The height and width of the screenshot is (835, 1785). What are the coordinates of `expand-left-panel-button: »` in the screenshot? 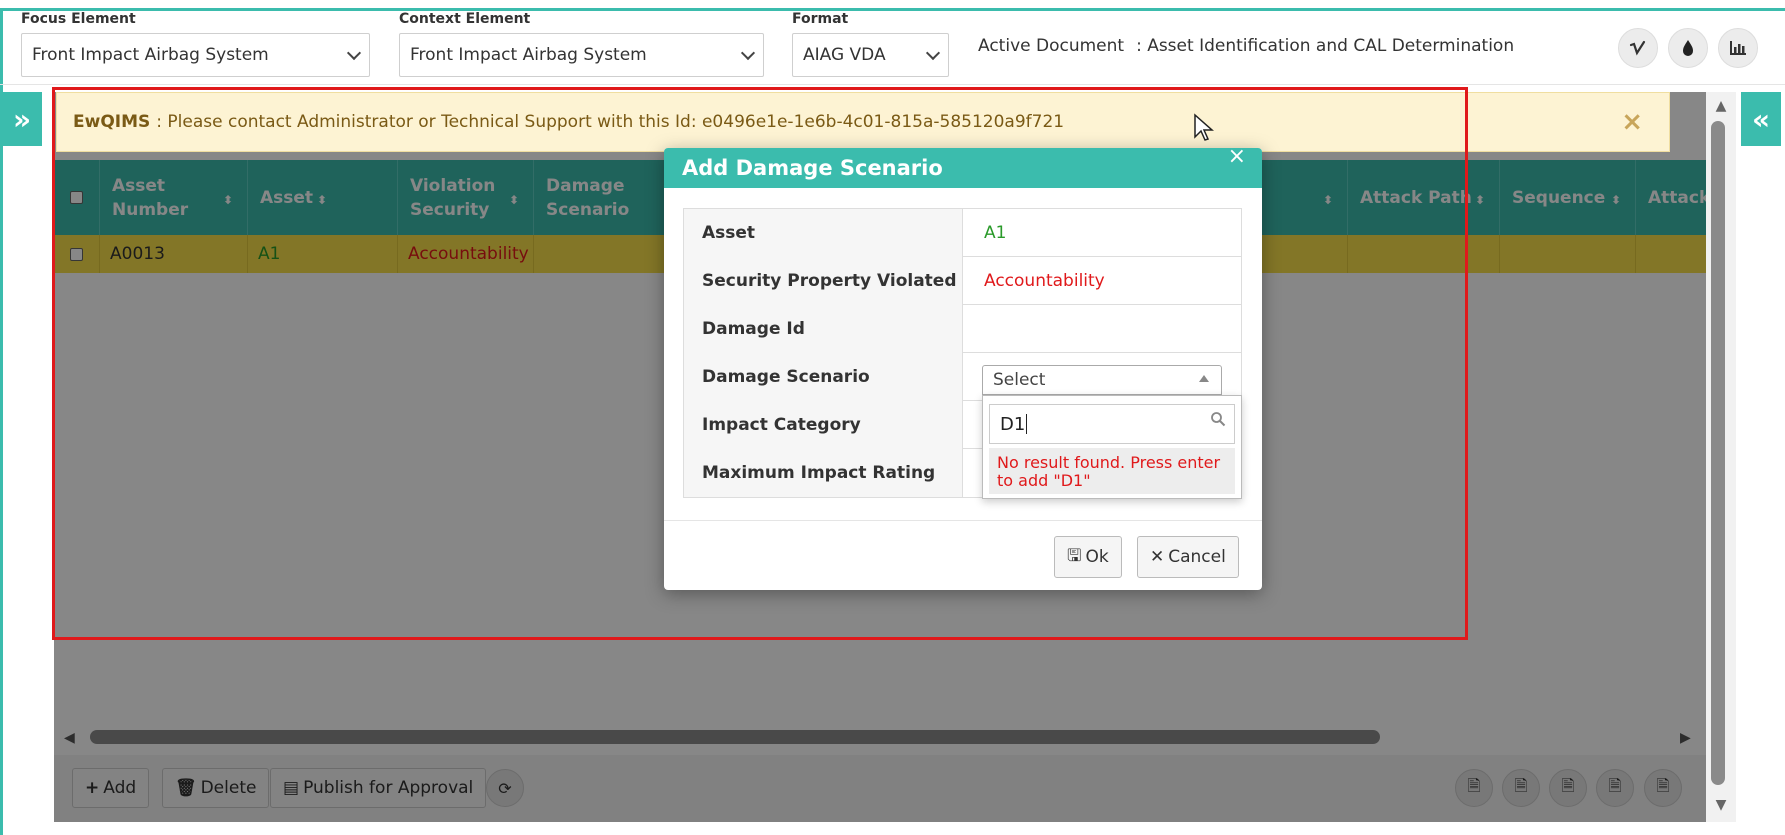 It's located at (22, 119).